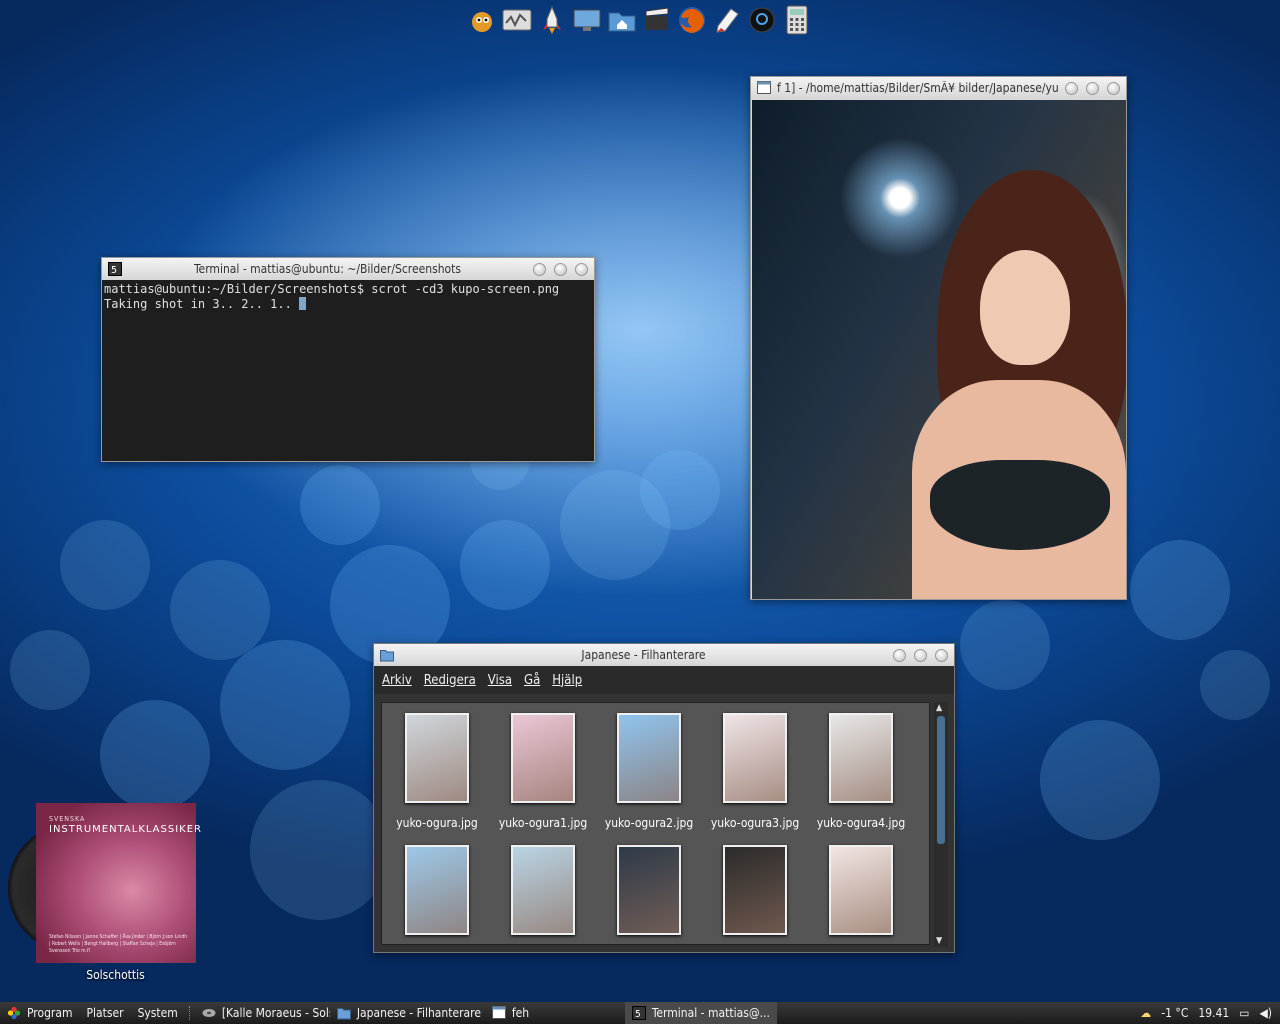 The width and height of the screenshot is (1280, 1024). I want to click on terminal-line: Taking shot in 3.. 2.. 1.., so click(348, 304).